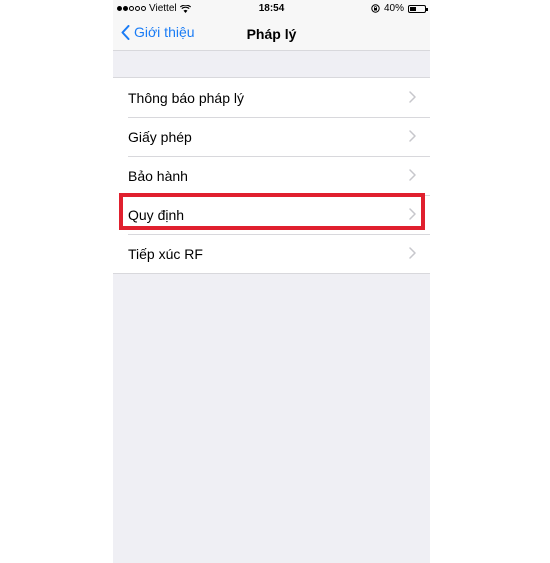  What do you see at coordinates (271, 214) in the screenshot?
I see `list-item-regulatory: Quy định` at bounding box center [271, 214].